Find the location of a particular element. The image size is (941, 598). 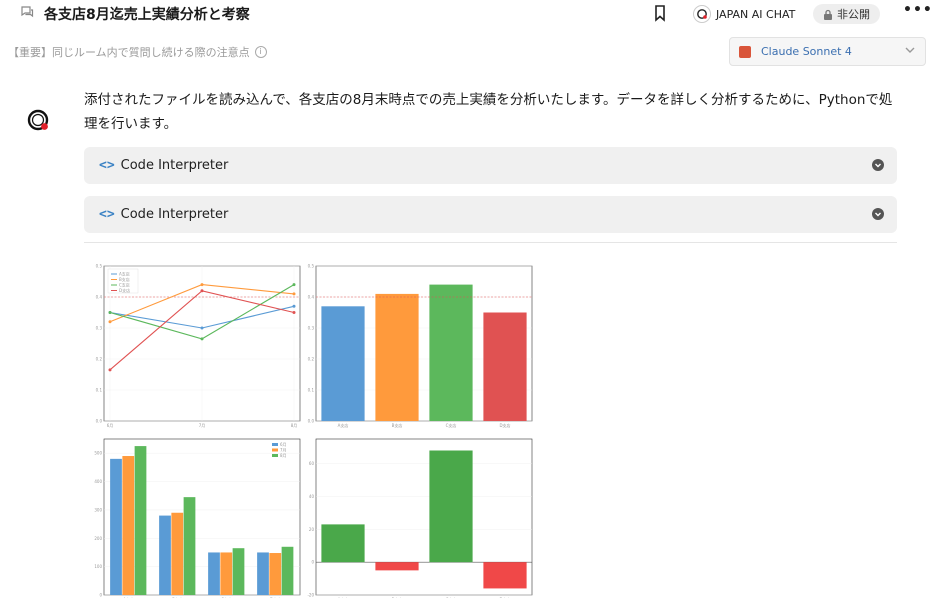

y-tick-label: 500 is located at coordinates (98, 453).